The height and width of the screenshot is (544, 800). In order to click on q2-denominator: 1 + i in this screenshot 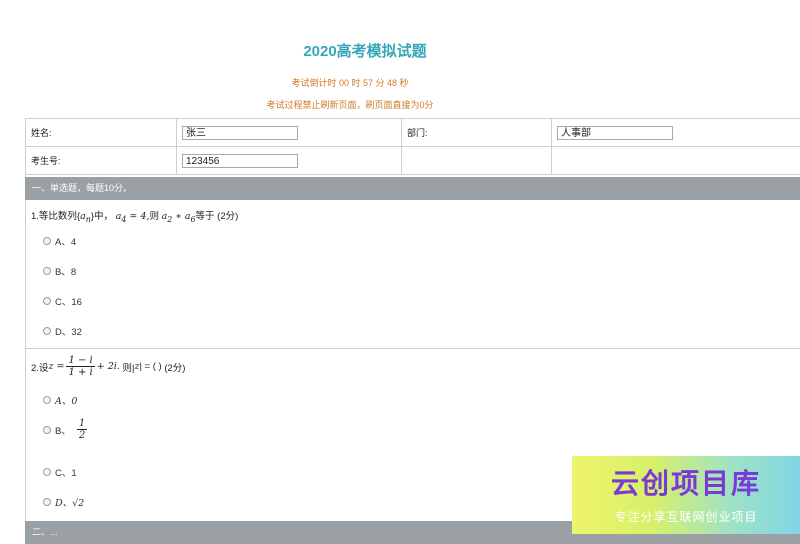, I will do `click(80, 372)`.